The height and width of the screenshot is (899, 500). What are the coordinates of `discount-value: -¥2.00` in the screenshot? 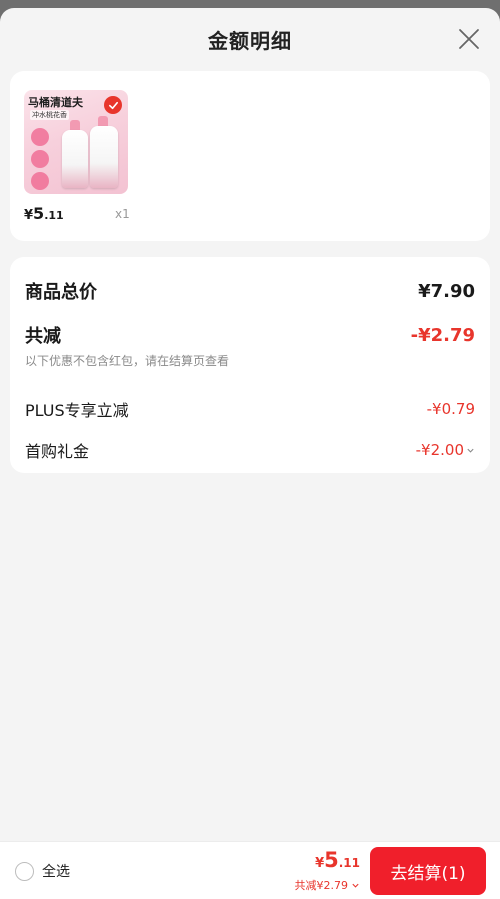 It's located at (439, 450).